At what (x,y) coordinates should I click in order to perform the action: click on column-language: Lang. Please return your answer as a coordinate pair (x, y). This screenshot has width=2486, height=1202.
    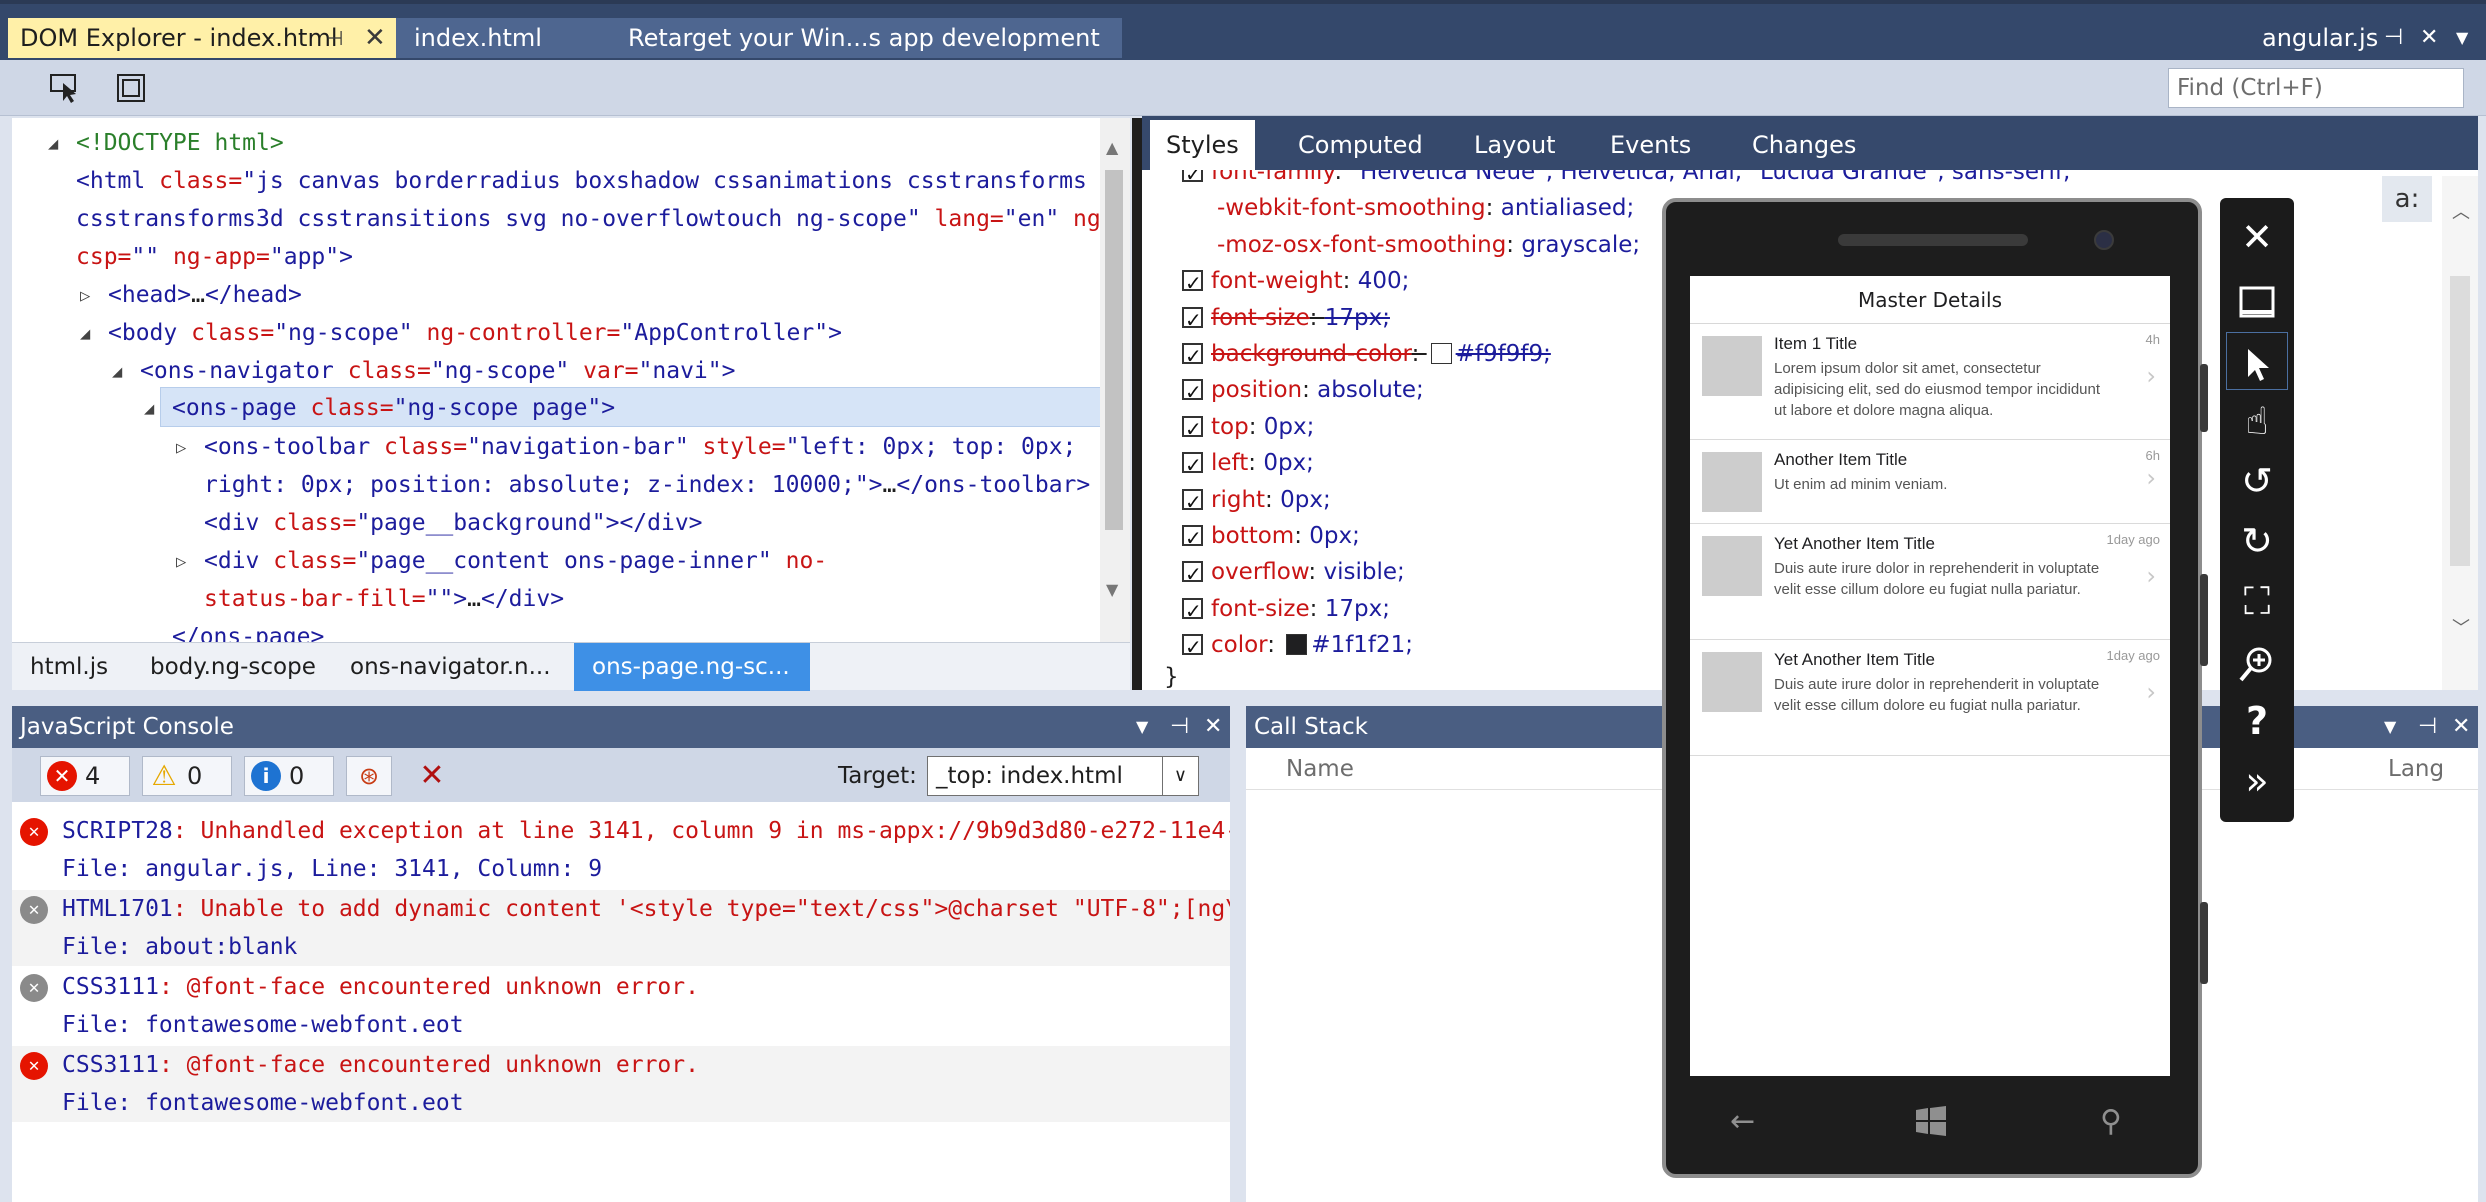
    Looking at the image, I should click on (2416, 769).